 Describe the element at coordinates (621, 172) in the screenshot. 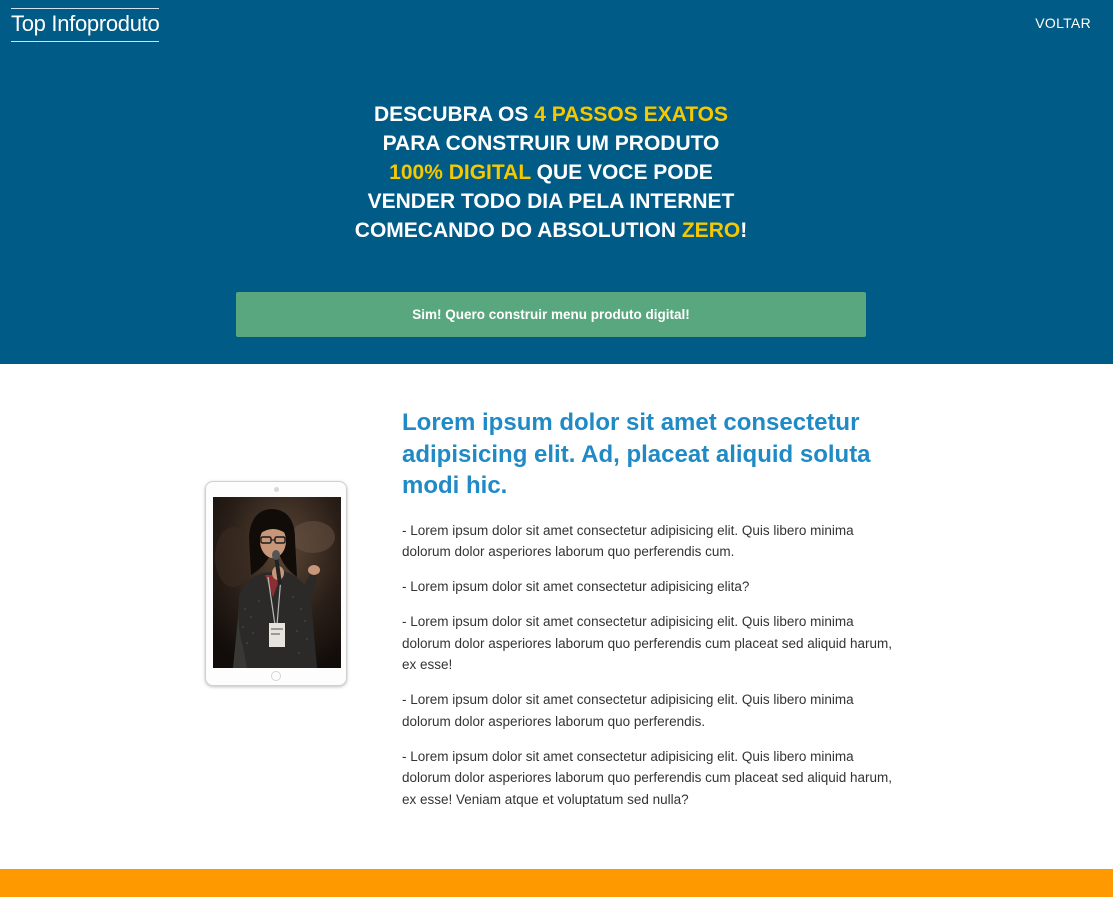

I see `headline-text: QUE VOCE PODE` at that location.